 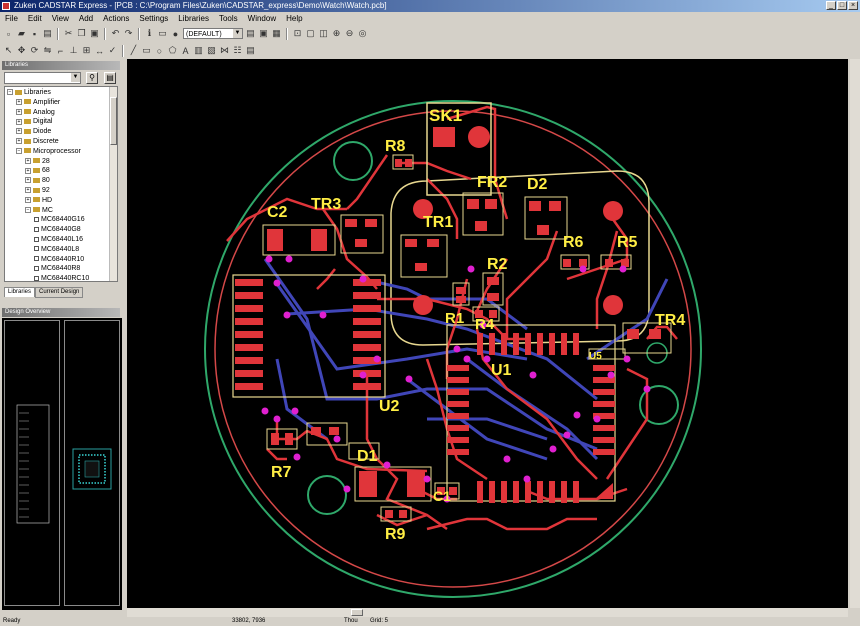 What do you see at coordinates (61, 277) in the screenshot?
I see `library-component-item: MC68440RC10` at bounding box center [61, 277].